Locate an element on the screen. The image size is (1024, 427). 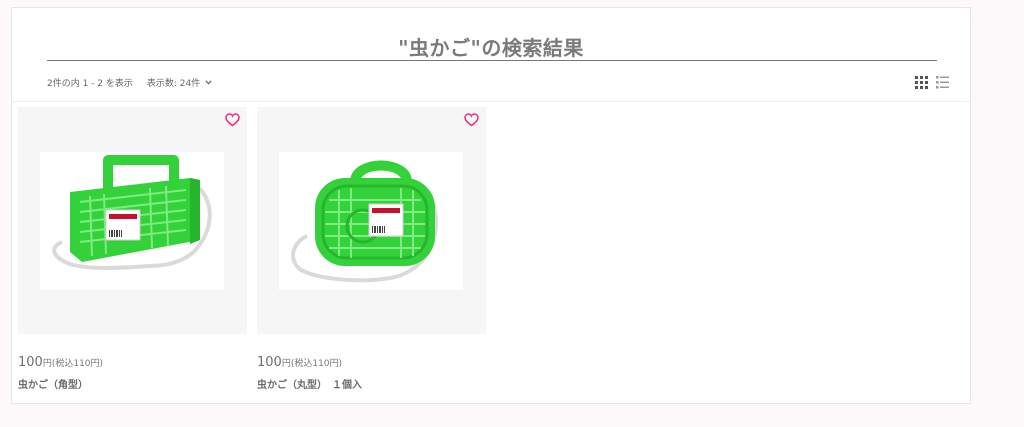
per-page-select: 表示数: 24件 is located at coordinates (179, 82).